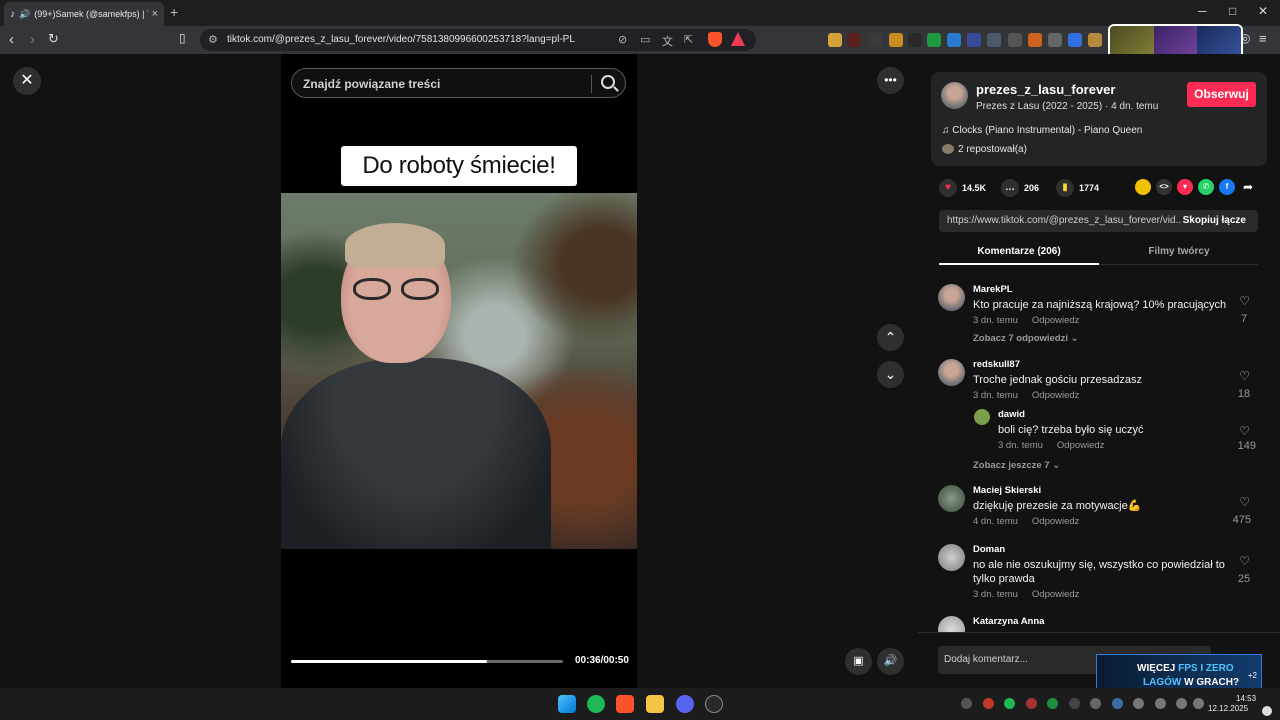  I want to click on window-minimize-button: ─, so click(1202, 11).